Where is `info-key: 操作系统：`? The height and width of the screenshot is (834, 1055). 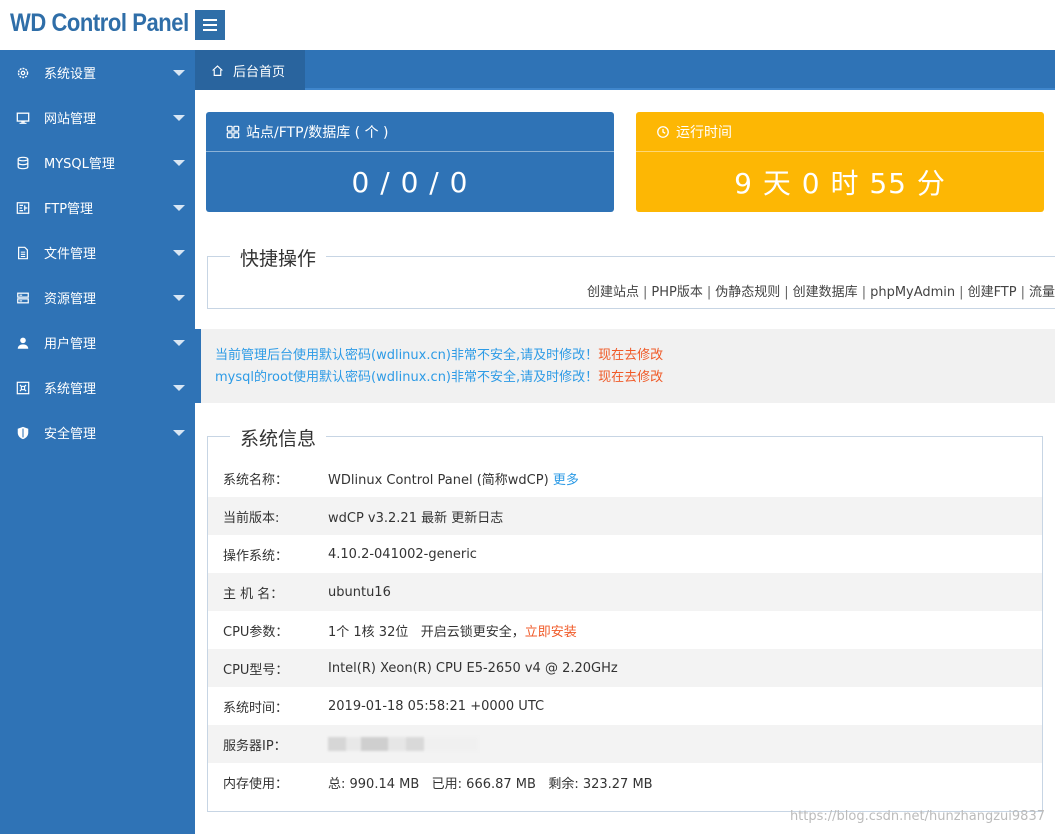 info-key: 操作系统： is located at coordinates (256, 556).